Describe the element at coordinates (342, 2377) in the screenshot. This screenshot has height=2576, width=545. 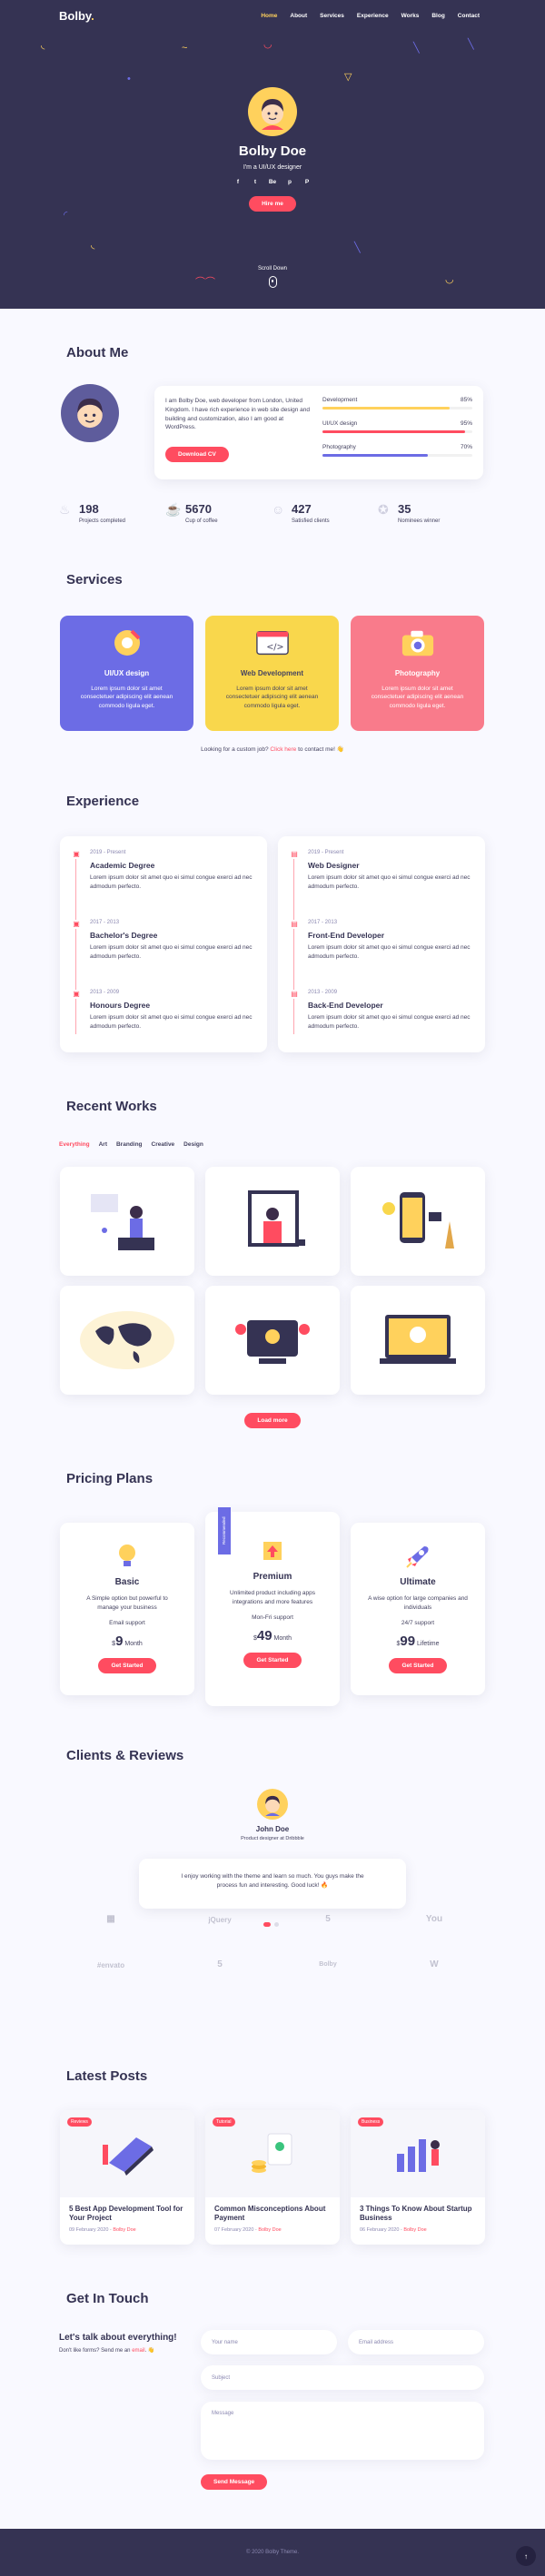
I see `subject-input: Subject` at that location.